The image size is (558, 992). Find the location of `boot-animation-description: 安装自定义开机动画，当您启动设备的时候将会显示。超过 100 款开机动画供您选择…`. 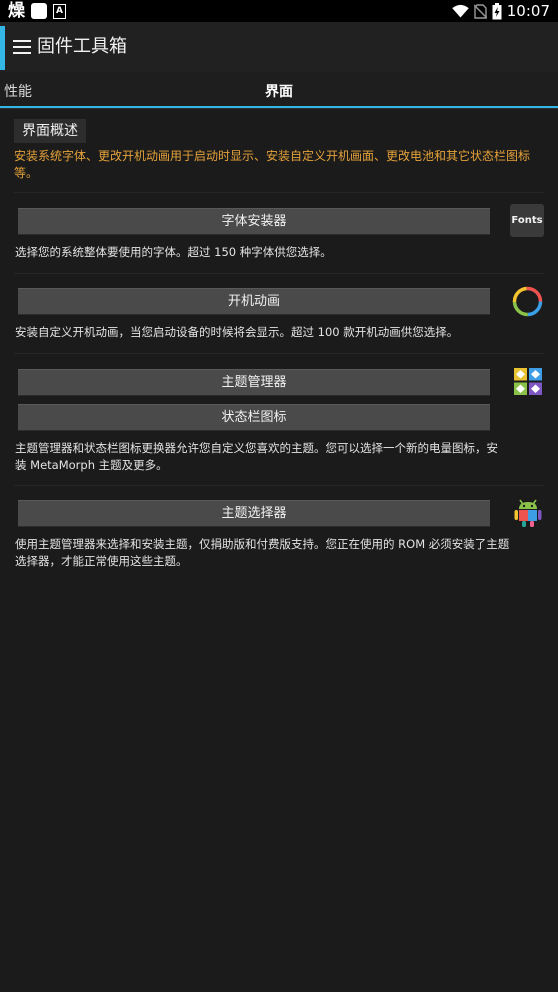

boot-animation-description: 安装自定义开机动画，当您启动设备的时候将会显示。超过 100 款开机动画供您选择… is located at coordinates (237, 332).